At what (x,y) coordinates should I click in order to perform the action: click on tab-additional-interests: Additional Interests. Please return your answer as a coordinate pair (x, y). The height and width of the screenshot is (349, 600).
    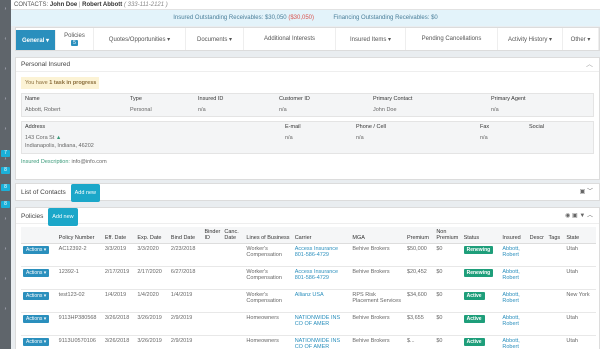
    Looking at the image, I should click on (290, 39).